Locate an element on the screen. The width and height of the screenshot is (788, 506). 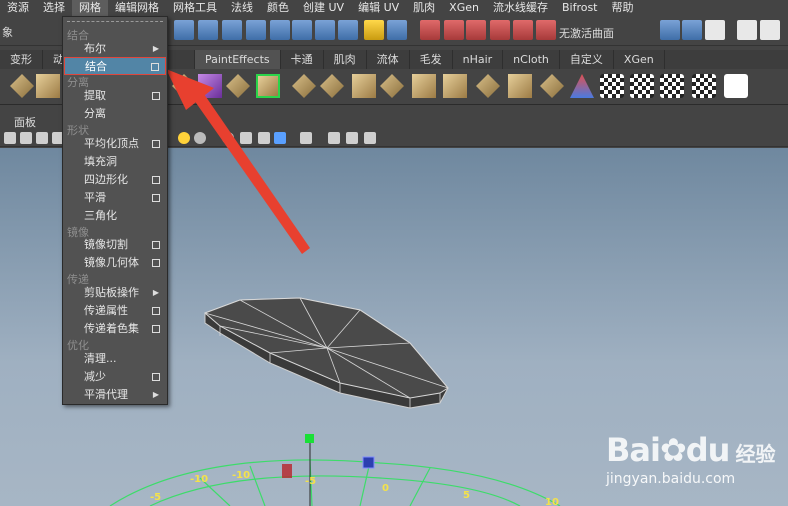
menu-item-separate: 分离 is located at coordinates (115, 114).